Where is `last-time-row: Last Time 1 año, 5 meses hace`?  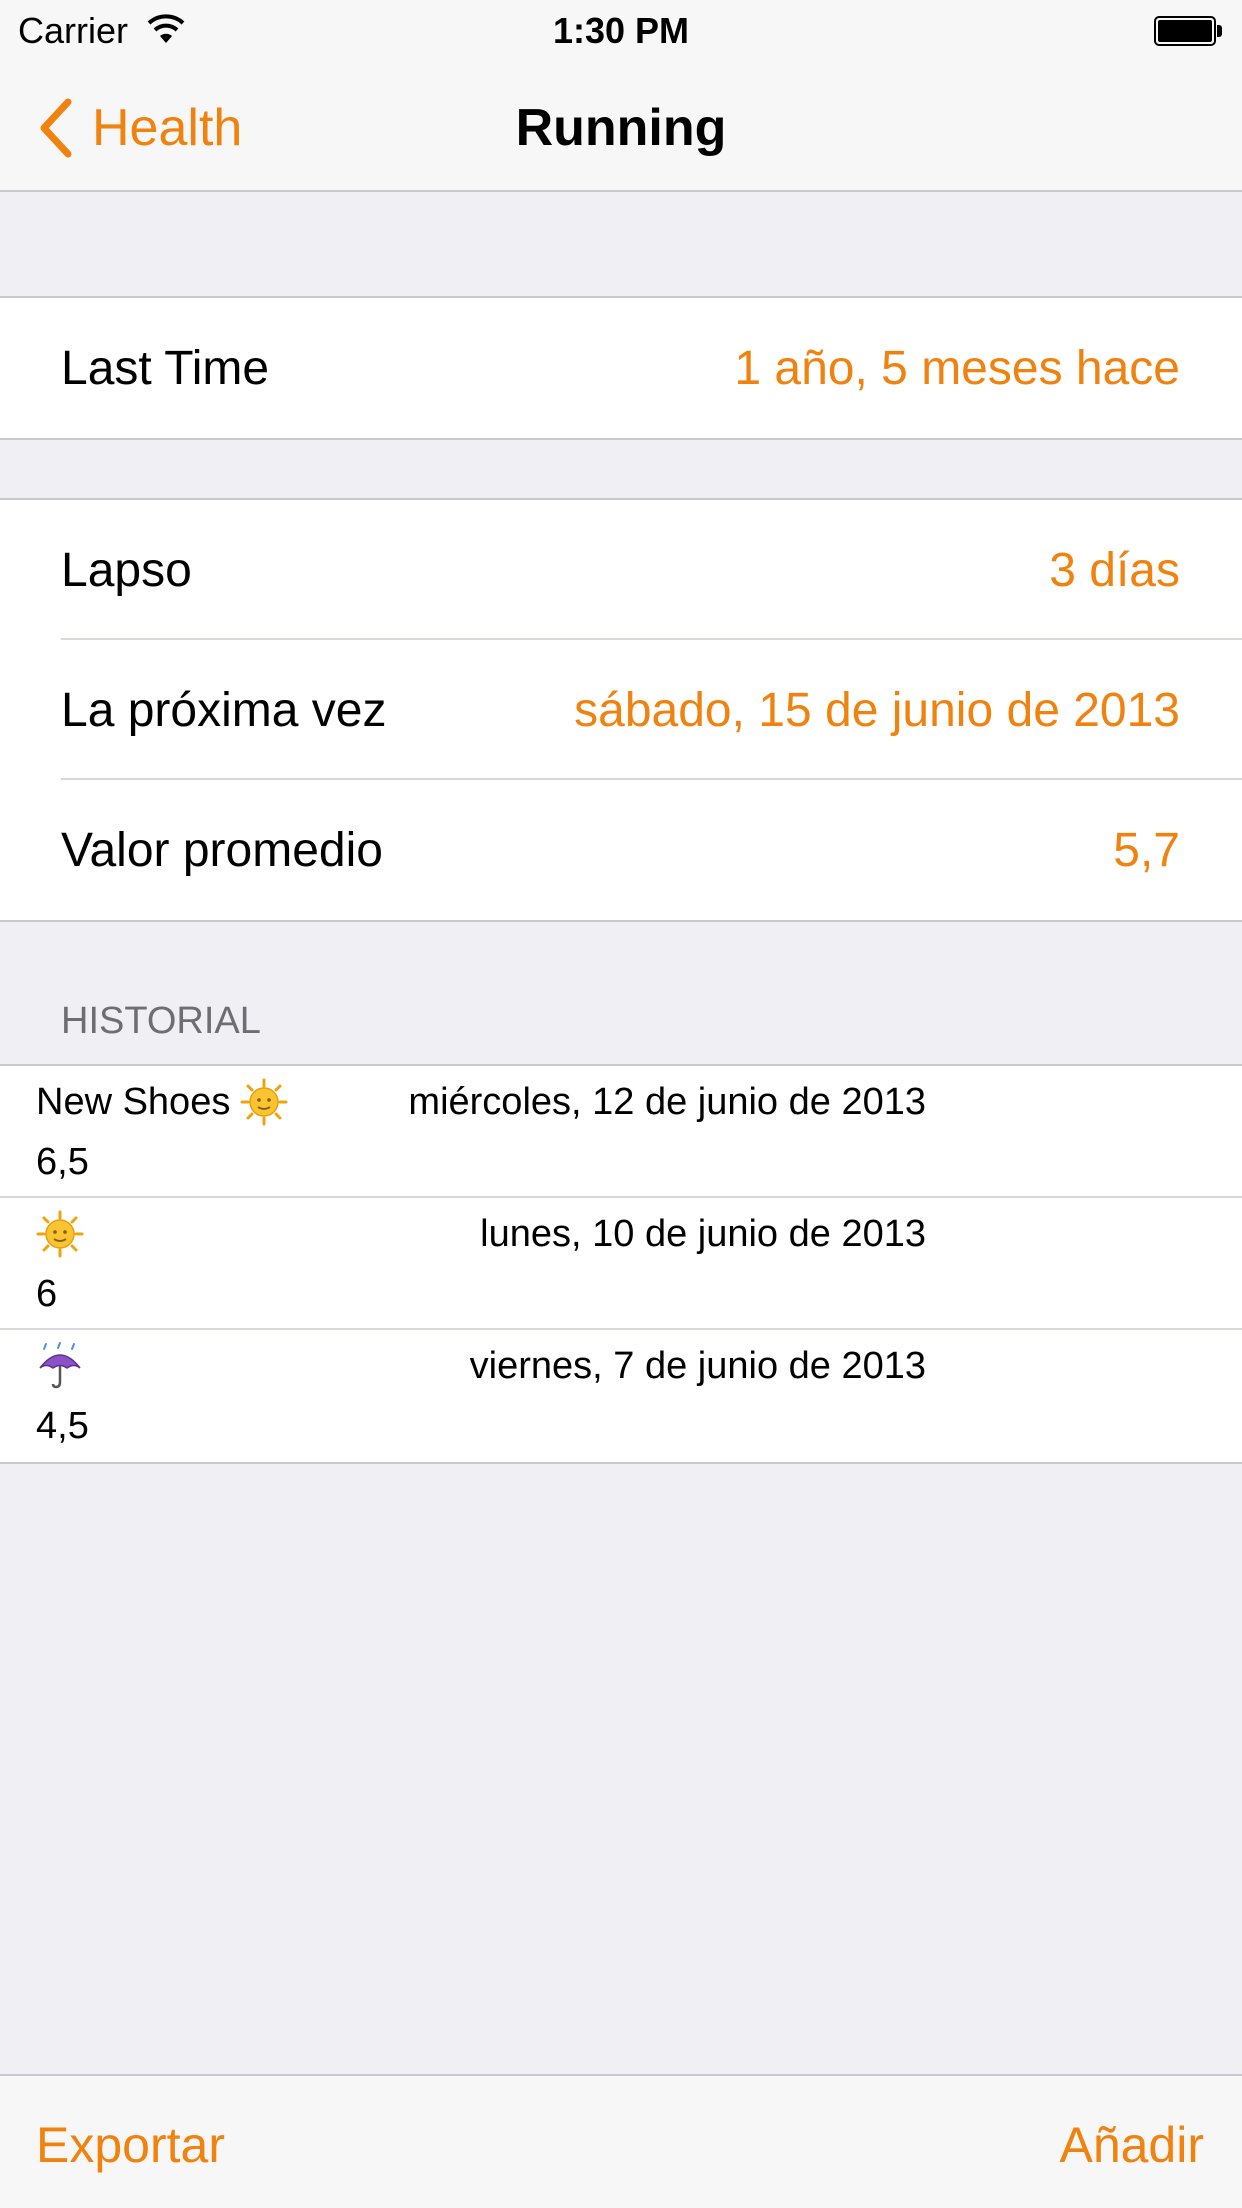 last-time-row: Last Time 1 año, 5 meses hace is located at coordinates (621, 368).